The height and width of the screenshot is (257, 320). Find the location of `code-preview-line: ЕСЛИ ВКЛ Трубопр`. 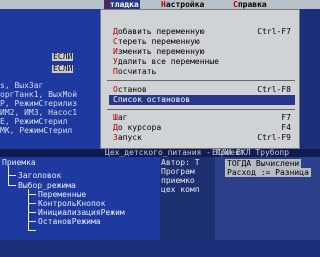

code-preview-line: ЕСЛИ ВКЛ Трубопр is located at coordinates (251, 152).